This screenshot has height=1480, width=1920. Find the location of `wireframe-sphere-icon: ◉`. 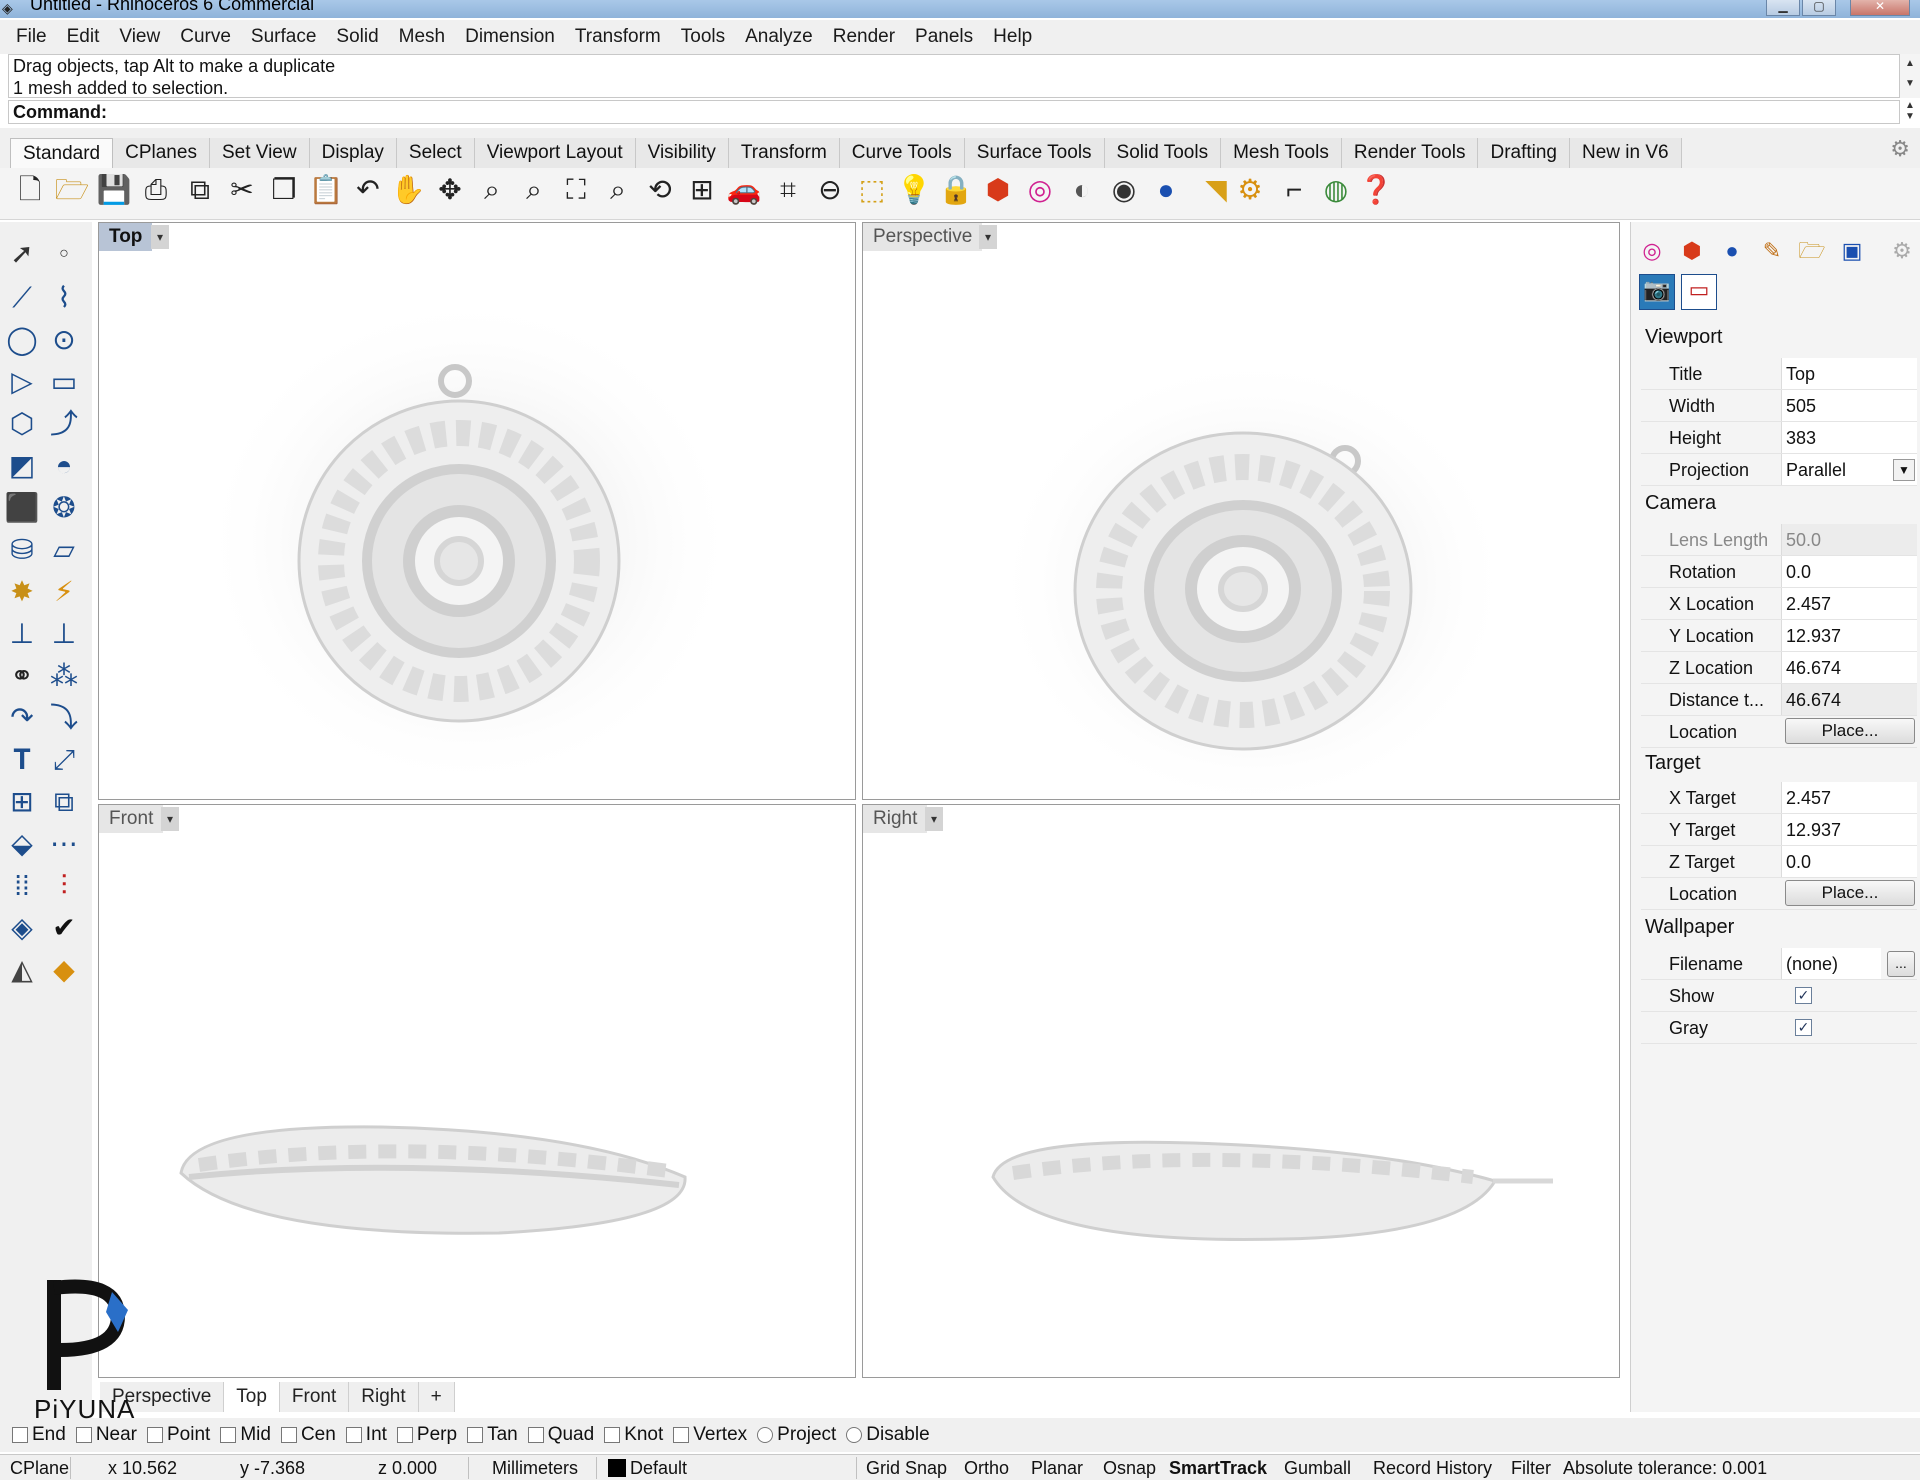

wireframe-sphere-icon: ◉ is located at coordinates (1124, 190).